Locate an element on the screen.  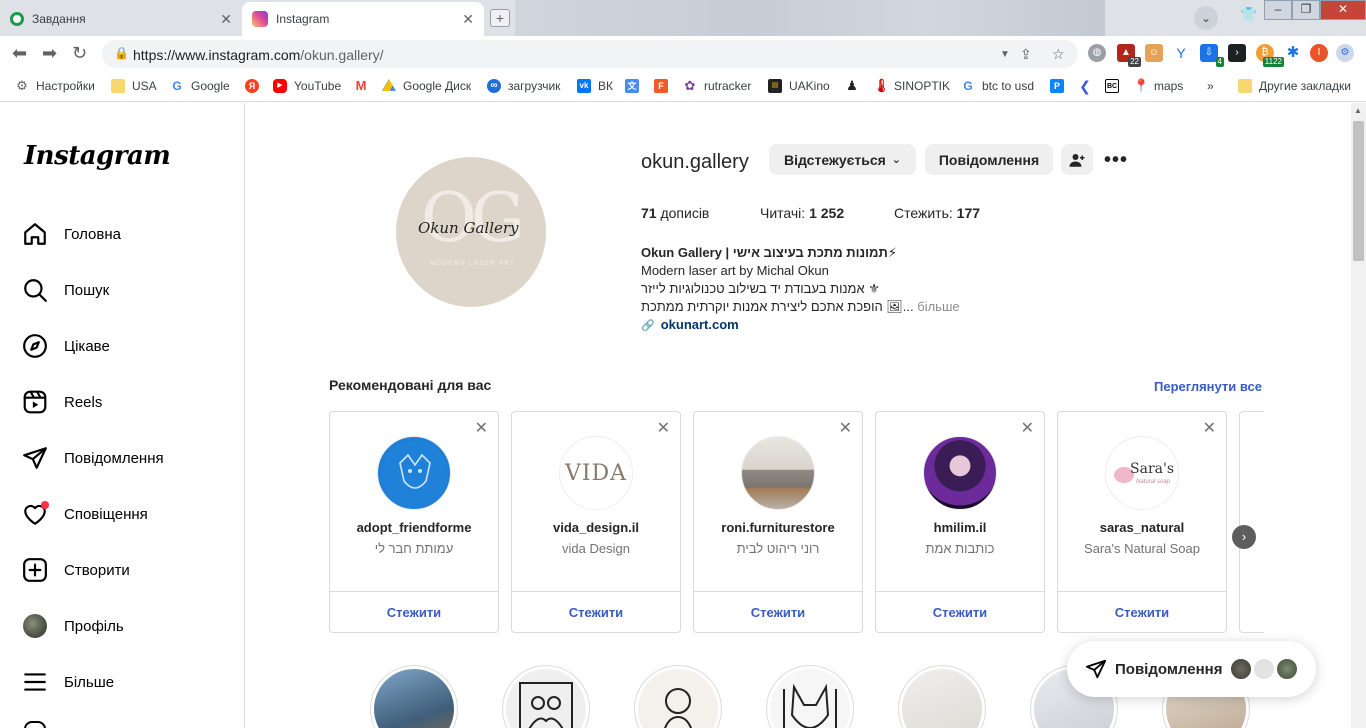
nav-explore: Цікаве is located at coordinates (66, 346).